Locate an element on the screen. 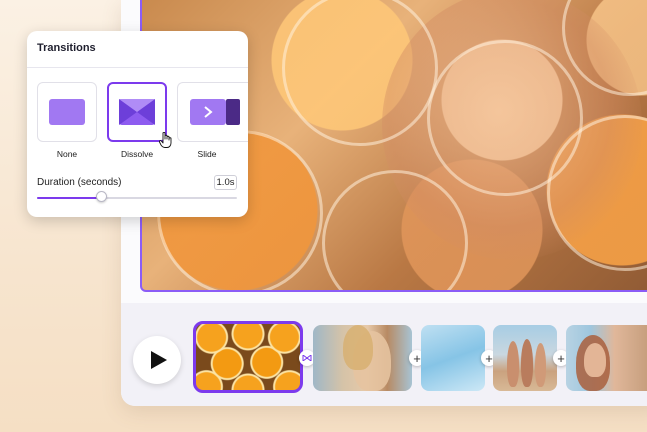 The height and width of the screenshot is (432, 647). dissolve-transition-icon is located at coordinates (137, 112).